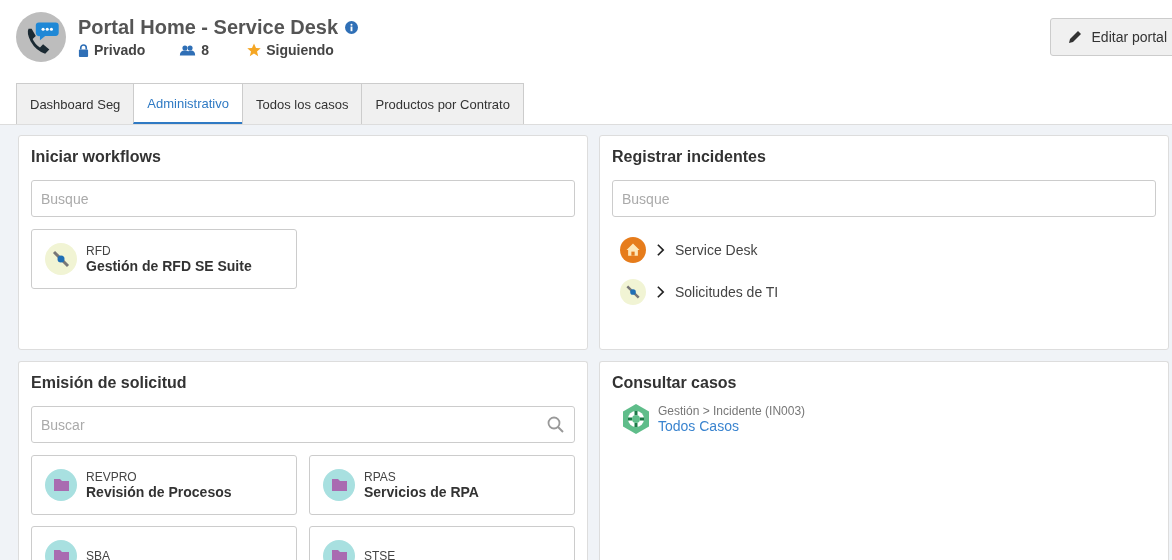  I want to click on category-link: Solicitudes de TI, so click(727, 292).